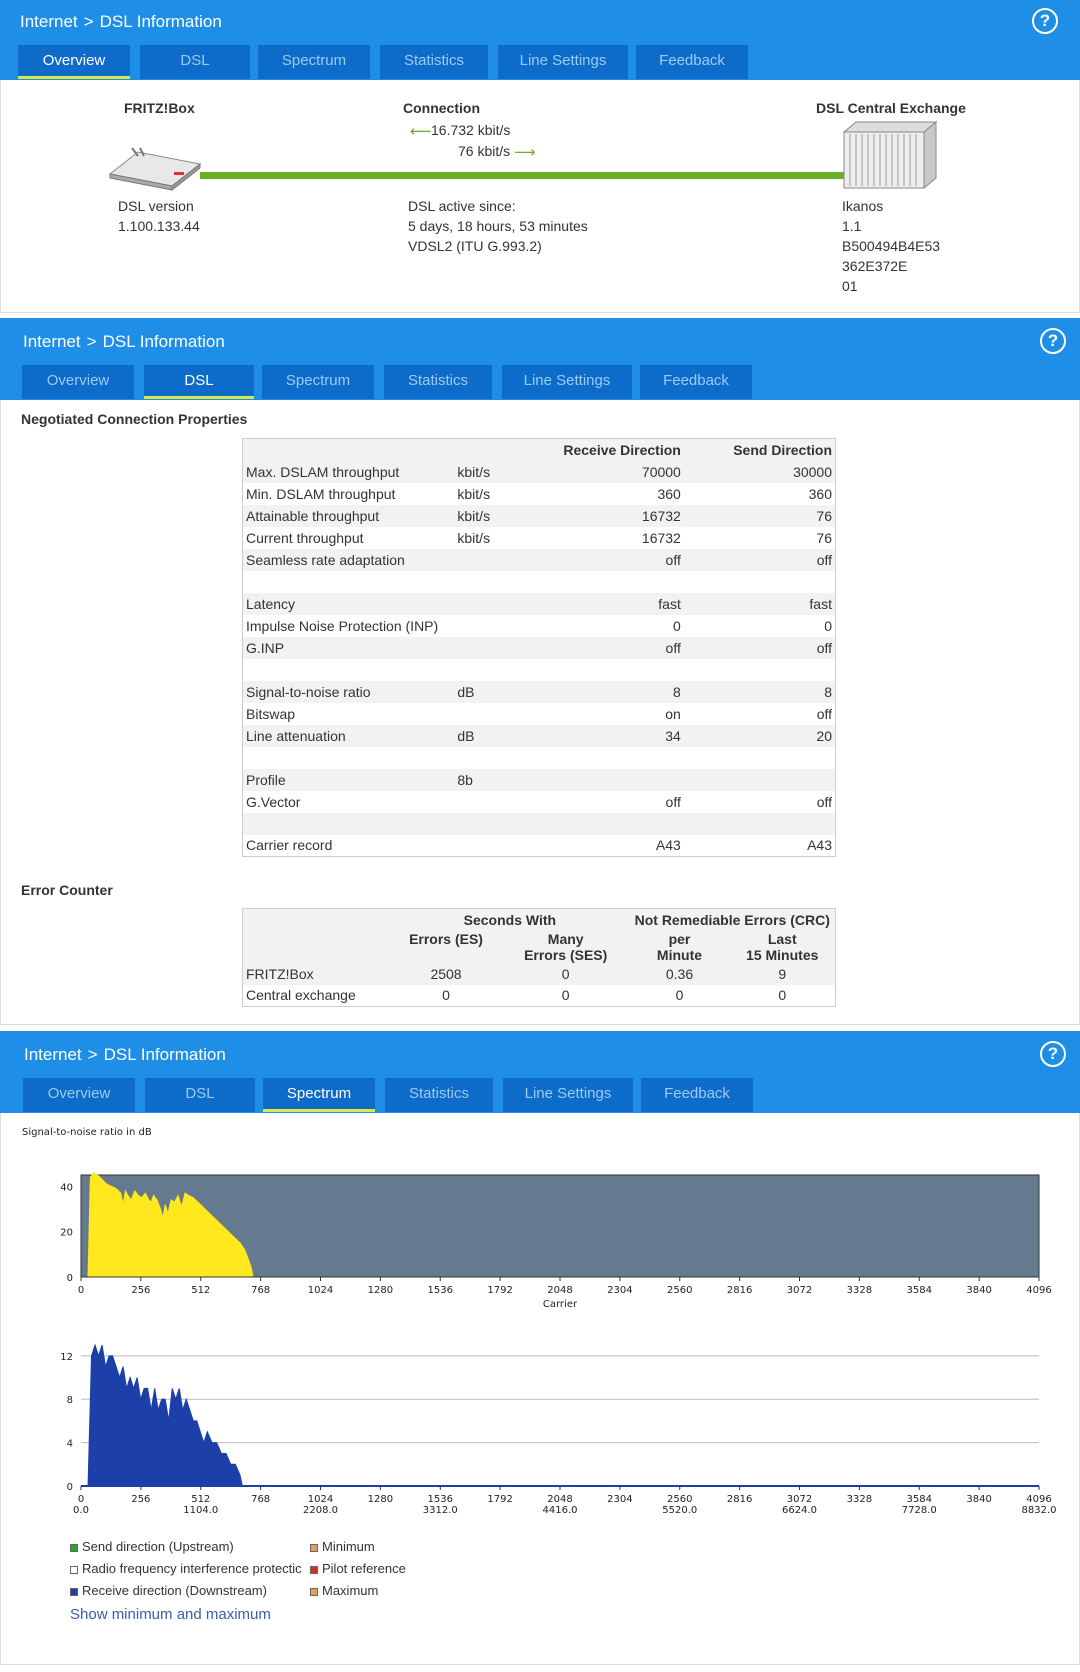 The height and width of the screenshot is (1672, 1080). What do you see at coordinates (820, 493) in the screenshot?
I see `table-cell: 360` at bounding box center [820, 493].